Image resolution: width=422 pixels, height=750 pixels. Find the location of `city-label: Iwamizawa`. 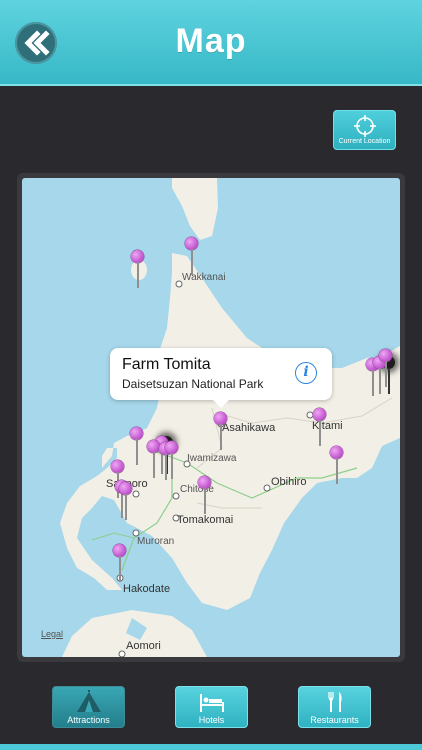

city-label: Iwamizawa is located at coordinates (212, 458).